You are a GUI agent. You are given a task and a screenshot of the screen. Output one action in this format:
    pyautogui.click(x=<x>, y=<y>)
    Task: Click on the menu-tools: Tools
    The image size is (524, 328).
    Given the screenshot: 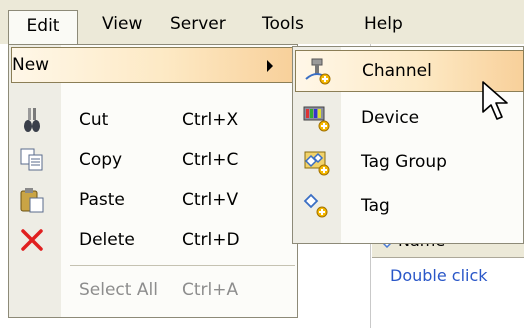 What is the action you would take?
    pyautogui.click(x=283, y=24)
    